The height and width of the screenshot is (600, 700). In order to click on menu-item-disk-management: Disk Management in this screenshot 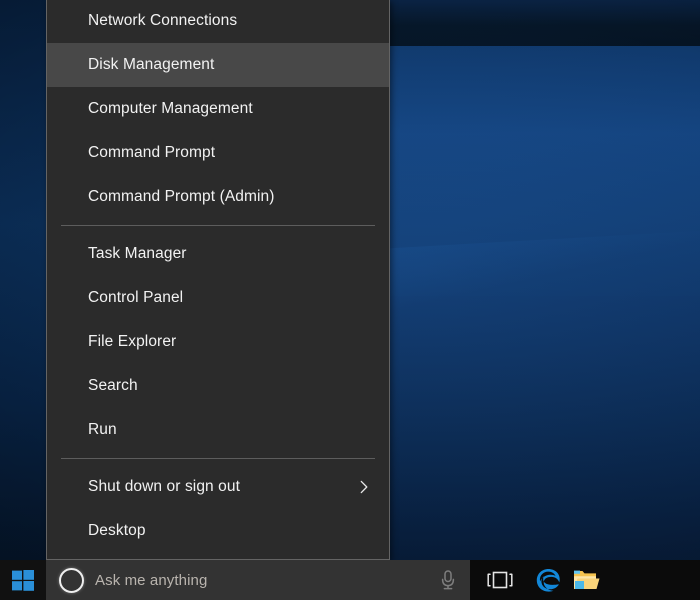, I will do `click(218, 65)`.